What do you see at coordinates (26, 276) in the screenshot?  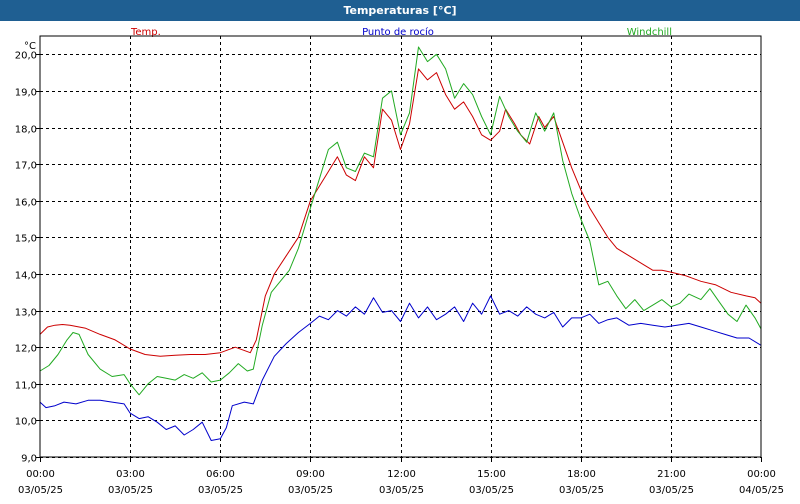 I see `y-tick-label: 14,0` at bounding box center [26, 276].